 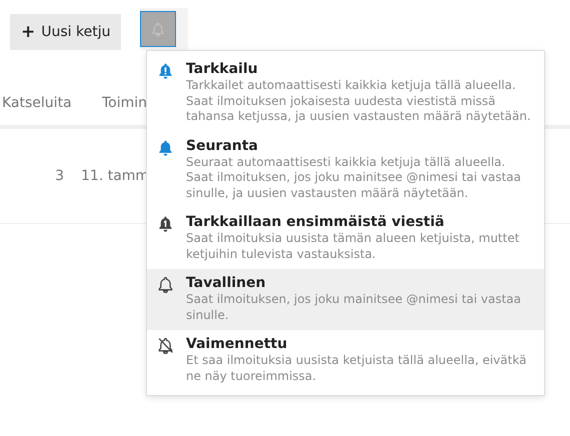 I want to click on column-header: Katseluita, so click(x=51, y=103).